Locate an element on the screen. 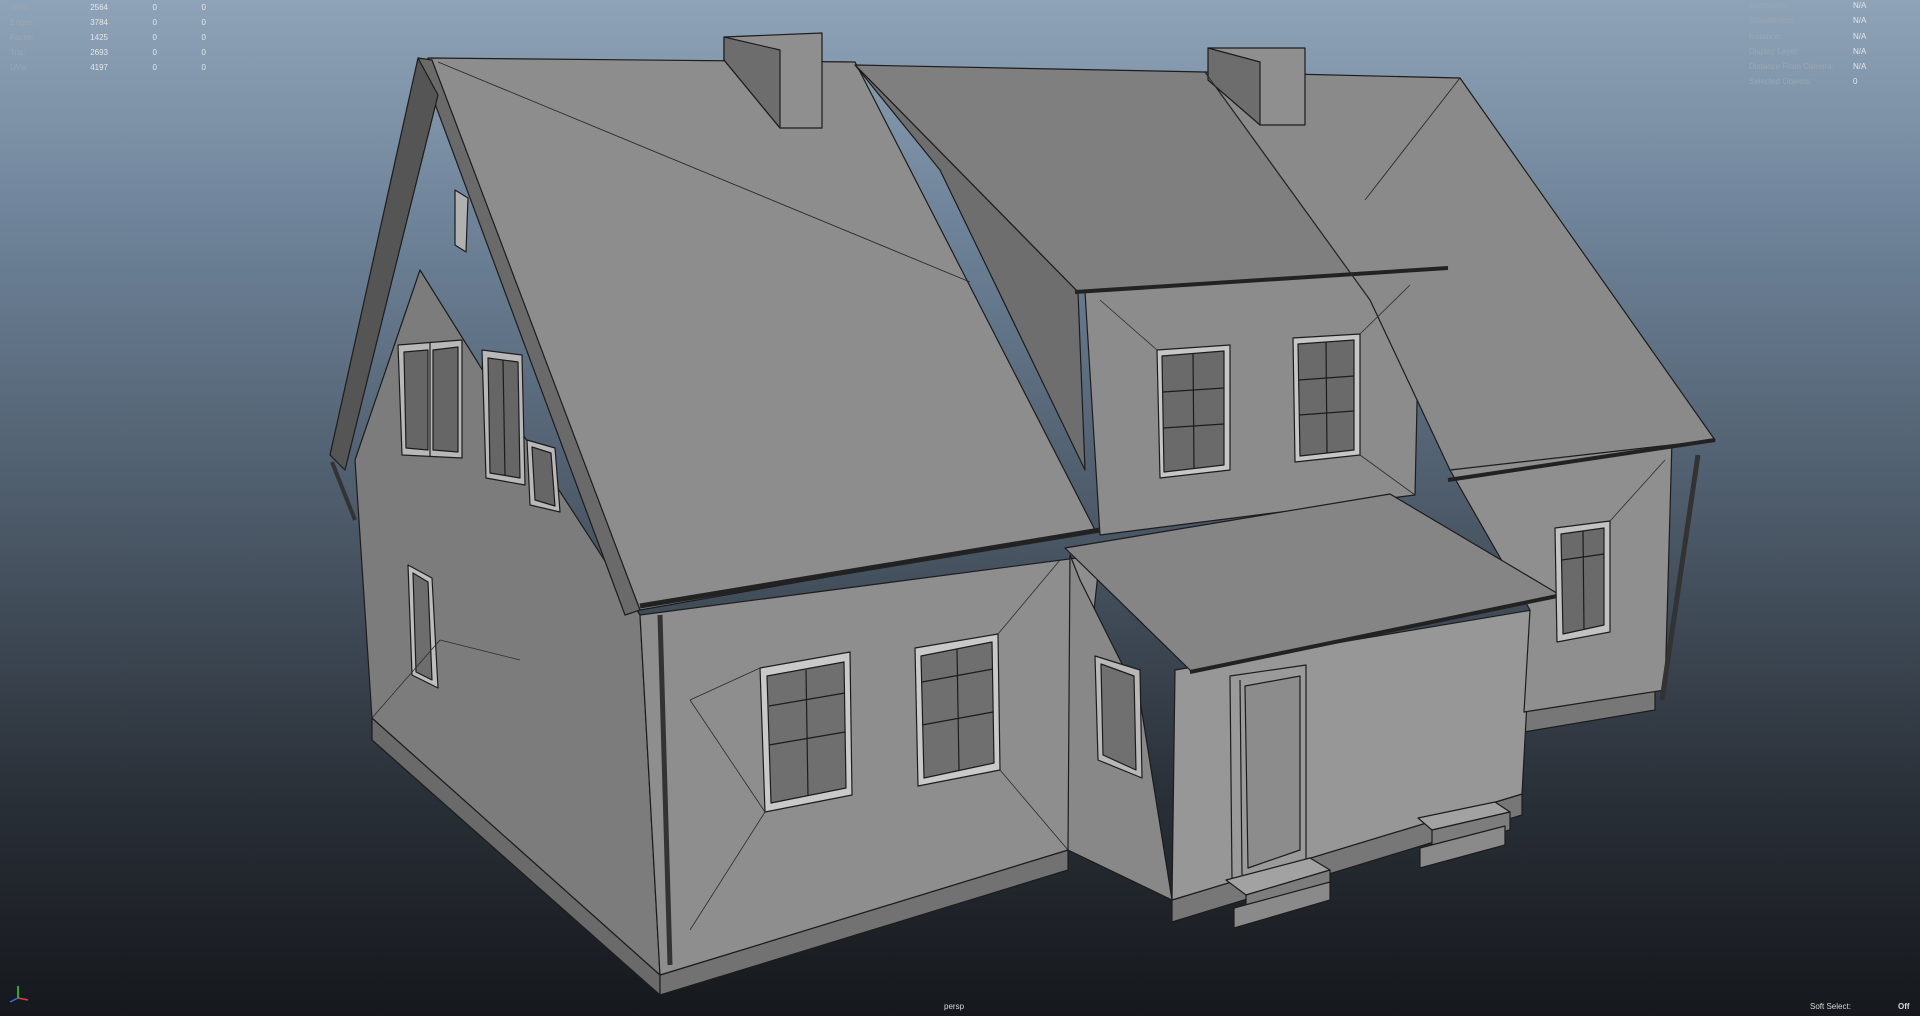 The width and height of the screenshot is (1920, 1016). poly-count-value: 4197 is located at coordinates (99, 67).